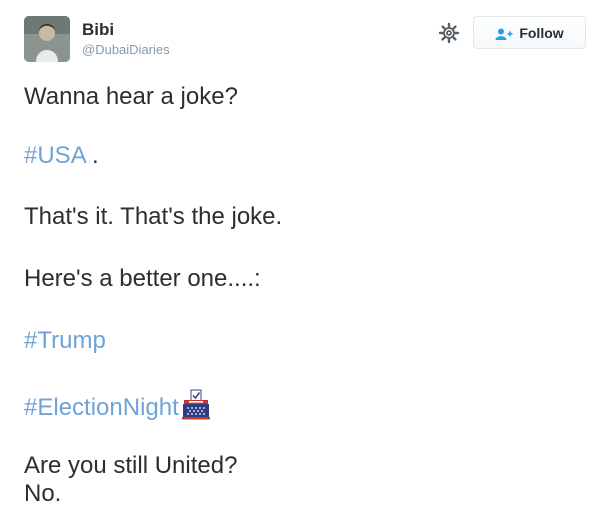  Describe the element at coordinates (101, 407) in the screenshot. I see `hashtag-electionnight: #ElectionNight` at that location.